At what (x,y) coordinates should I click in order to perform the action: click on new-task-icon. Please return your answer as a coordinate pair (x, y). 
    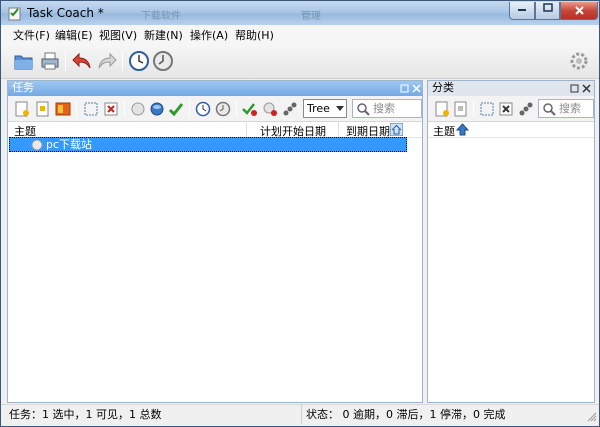
    Looking at the image, I should click on (22, 109).